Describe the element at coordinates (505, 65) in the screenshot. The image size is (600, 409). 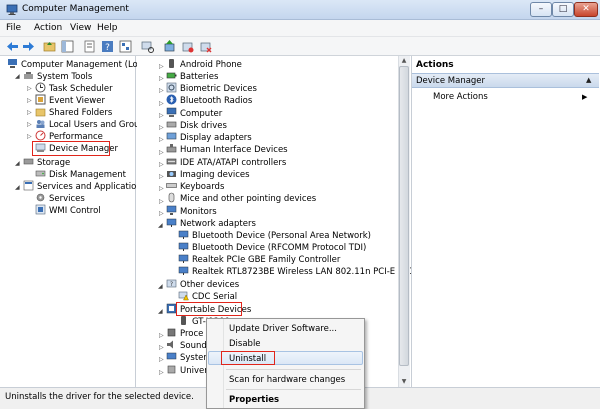
I see `actions-header: Actions` at that location.